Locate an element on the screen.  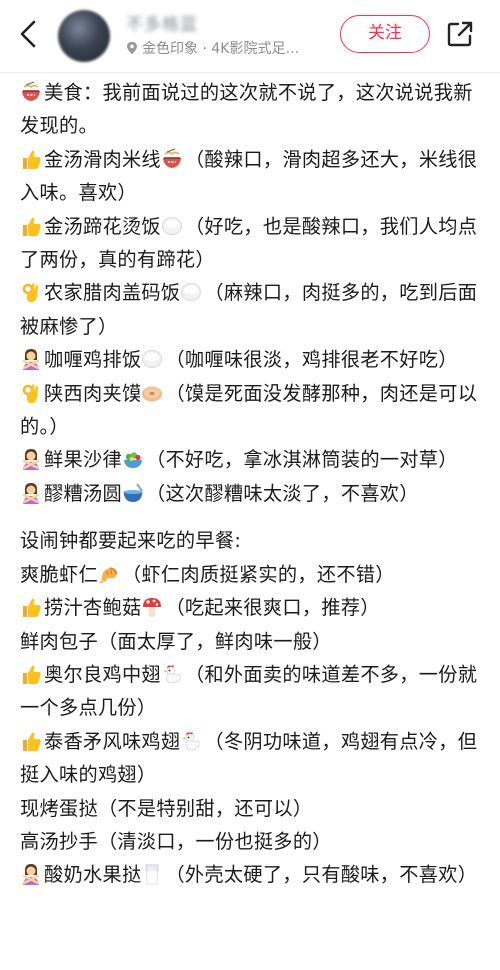
post-paragraph: 酸奶水果挞 （外壳太硬了，只有酸味，不喜欢） is located at coordinates (251, 874).